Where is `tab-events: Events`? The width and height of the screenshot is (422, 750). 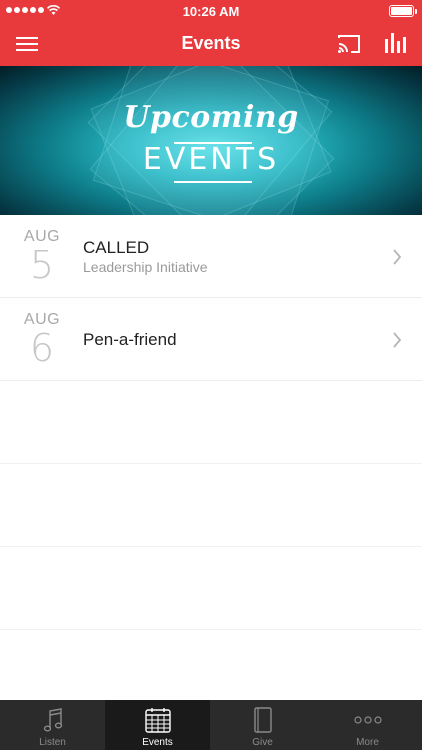 tab-events: Events is located at coordinates (157, 725).